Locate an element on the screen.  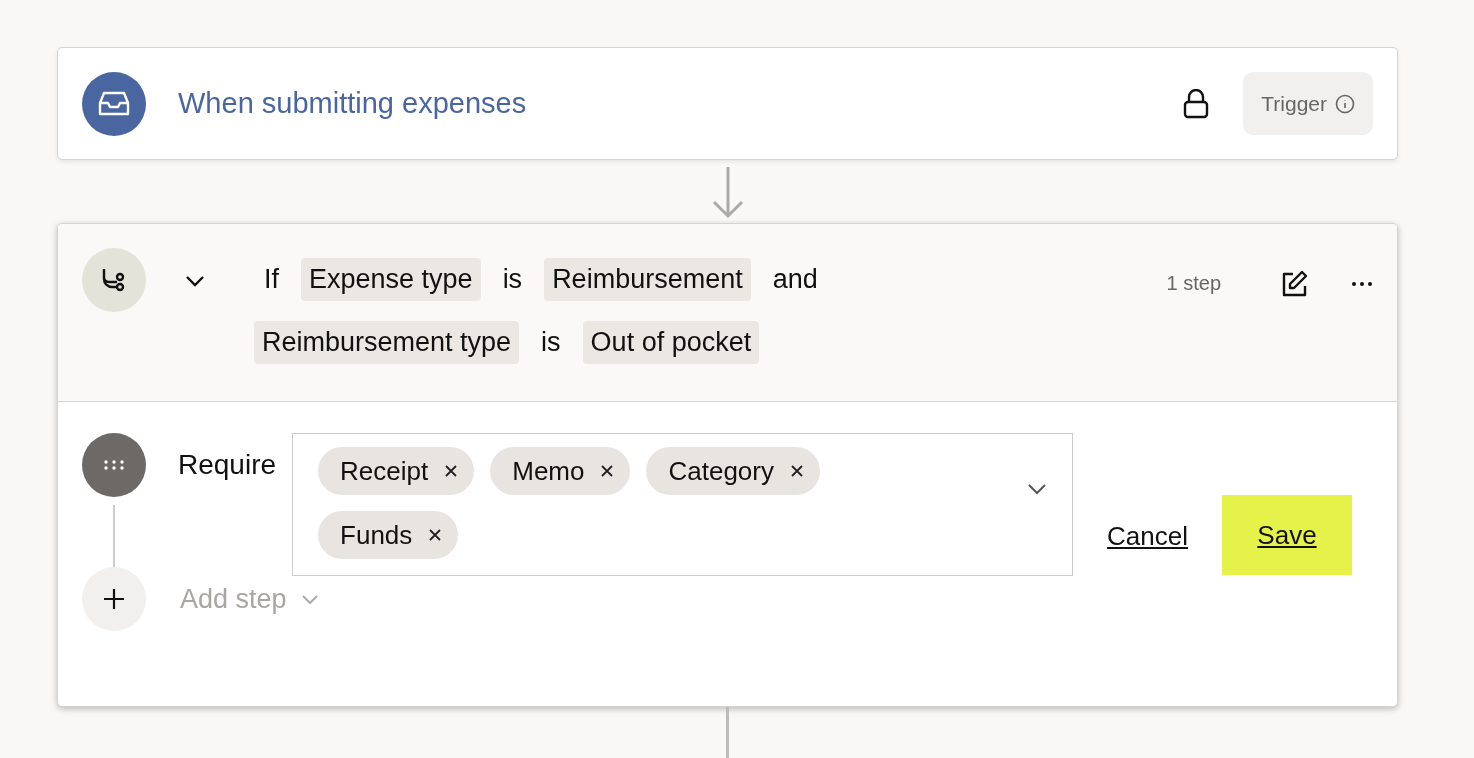
trigger-badge: Trigger is located at coordinates (1308, 103).